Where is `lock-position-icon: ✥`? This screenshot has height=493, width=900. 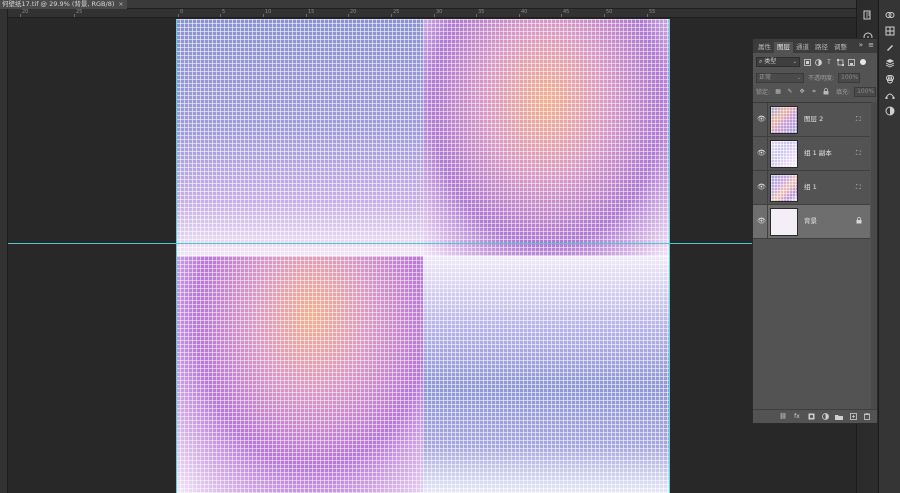 lock-position-icon: ✥ is located at coordinates (802, 92).